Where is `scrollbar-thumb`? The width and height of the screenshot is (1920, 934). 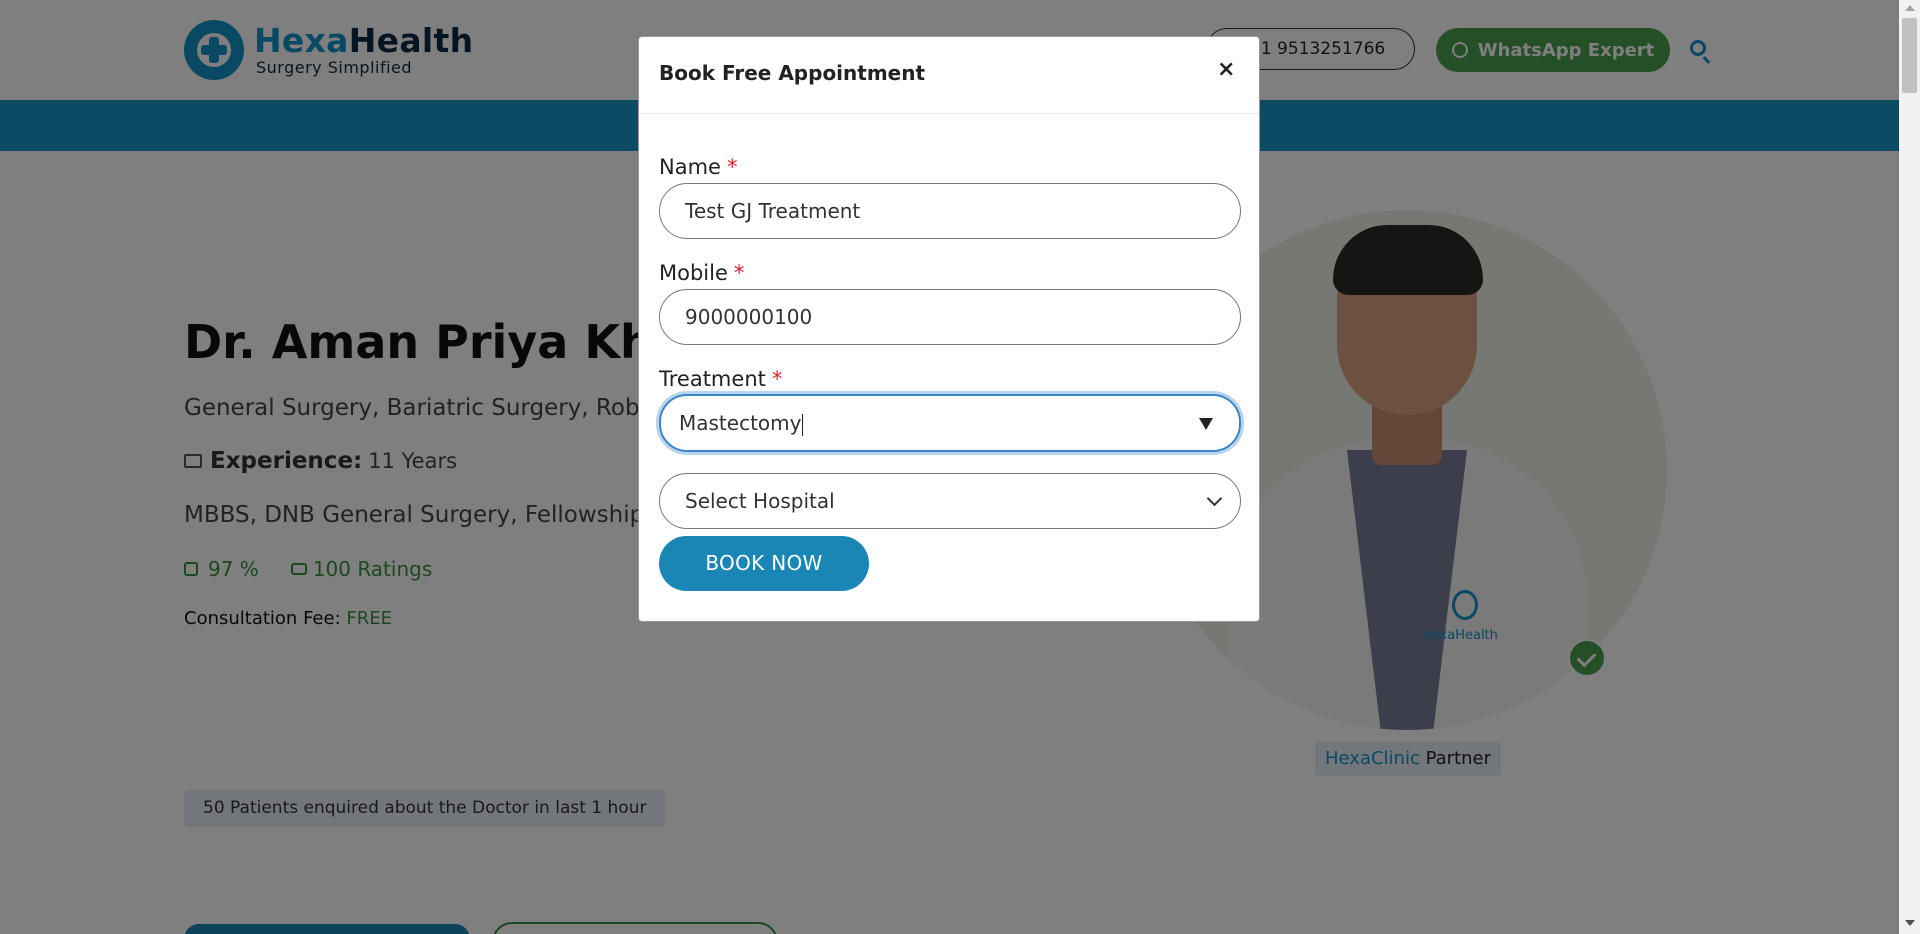 scrollbar-thumb is located at coordinates (1909, 55).